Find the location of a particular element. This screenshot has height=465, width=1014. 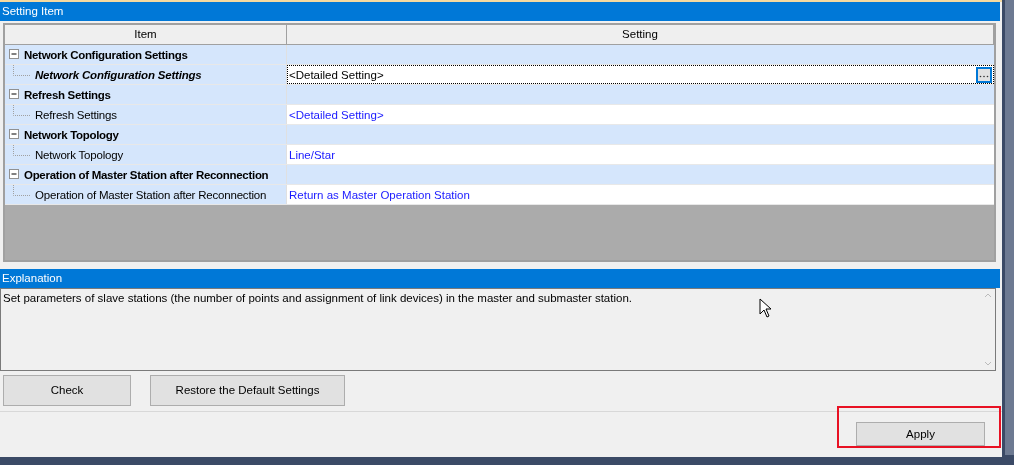

check-button: Check is located at coordinates (67, 390).